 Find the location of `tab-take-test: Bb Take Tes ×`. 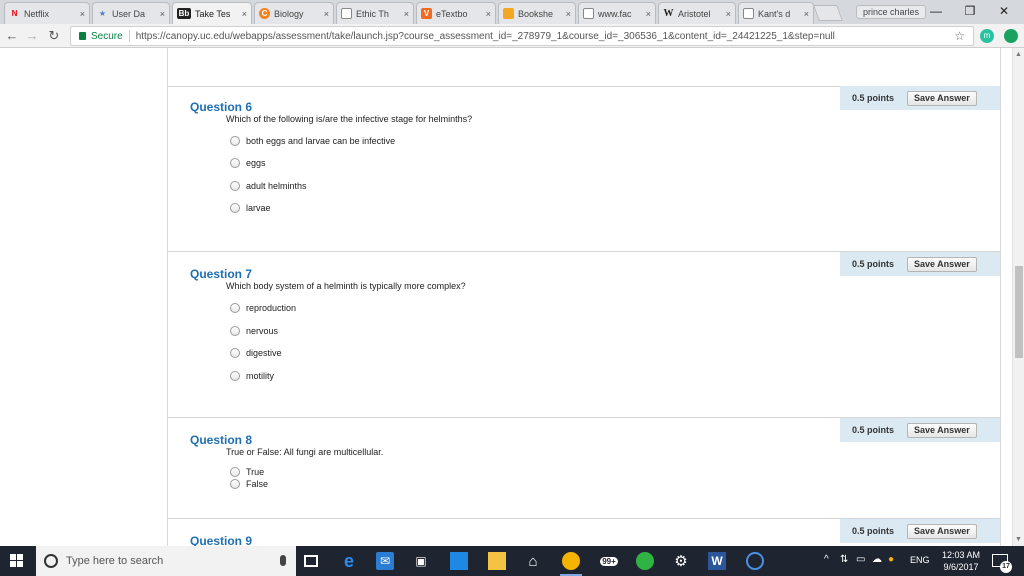

tab-take-test: Bb Take Tes × is located at coordinates (212, 13).